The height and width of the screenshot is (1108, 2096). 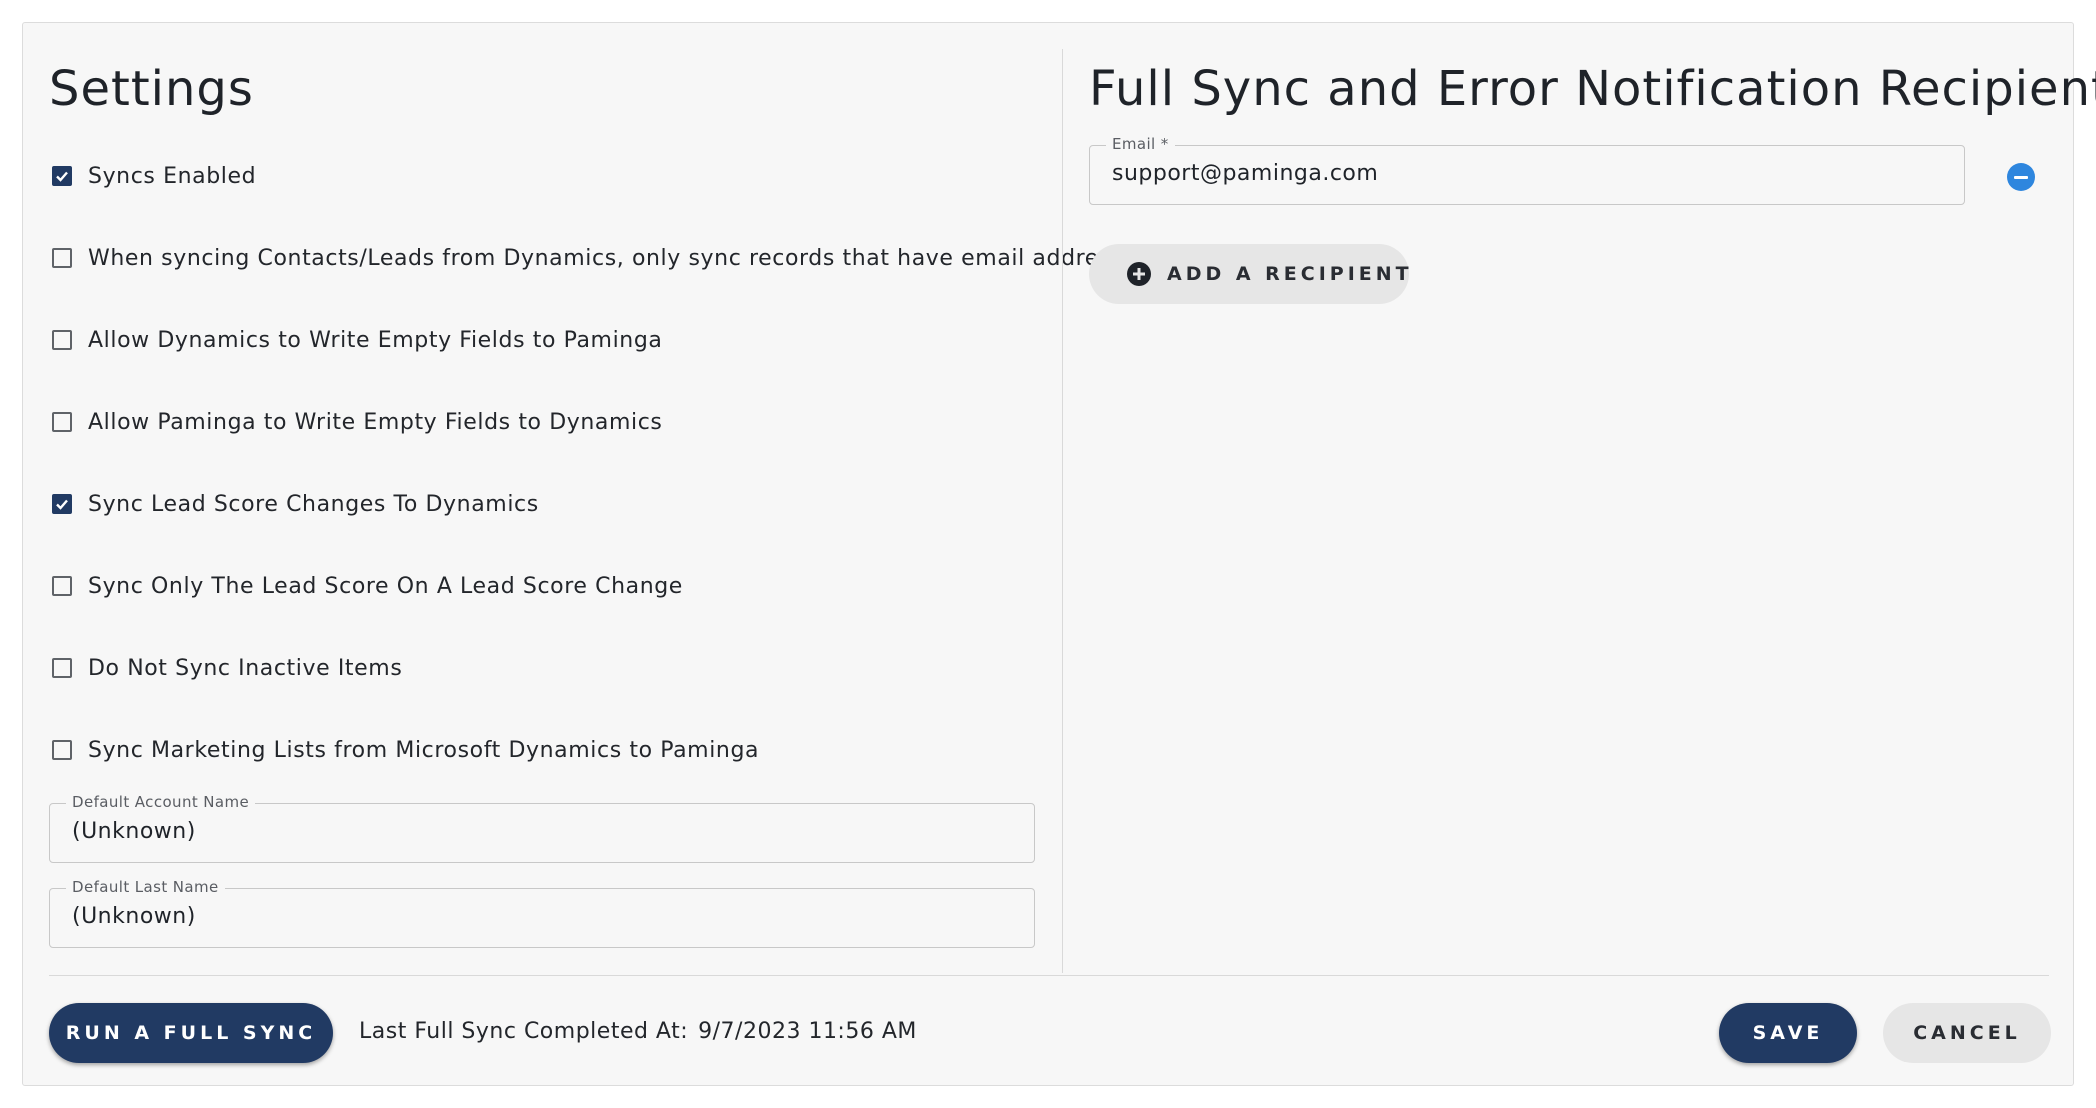 What do you see at coordinates (1140, 144) in the screenshot?
I see `field-label: Email *` at bounding box center [1140, 144].